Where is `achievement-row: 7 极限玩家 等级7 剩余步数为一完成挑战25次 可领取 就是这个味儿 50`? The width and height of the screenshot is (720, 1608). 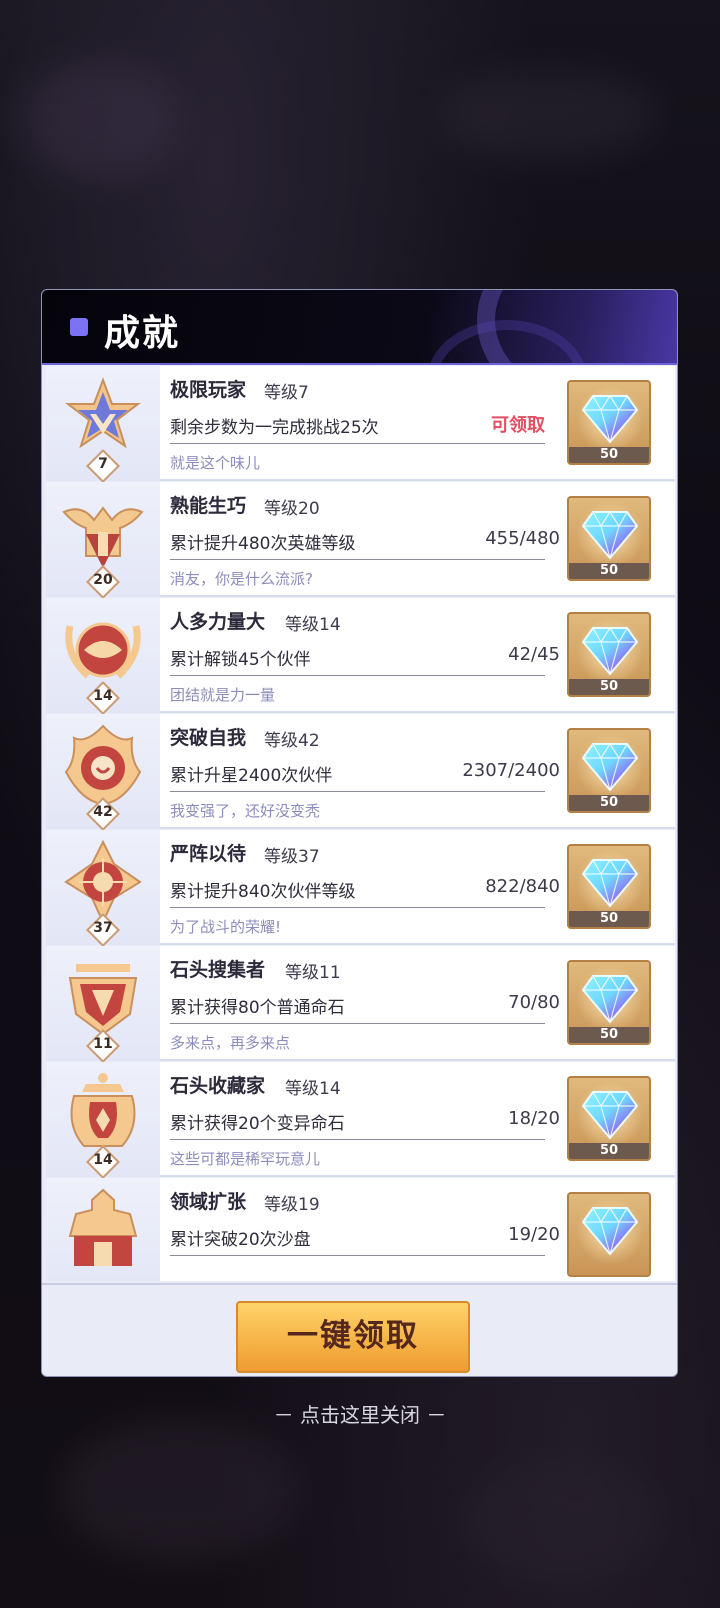 achievement-row: 7 极限玩家 等级7 剩余步数为一完成挑战25次 可领取 就是这个味儿 50 is located at coordinates (360, 424).